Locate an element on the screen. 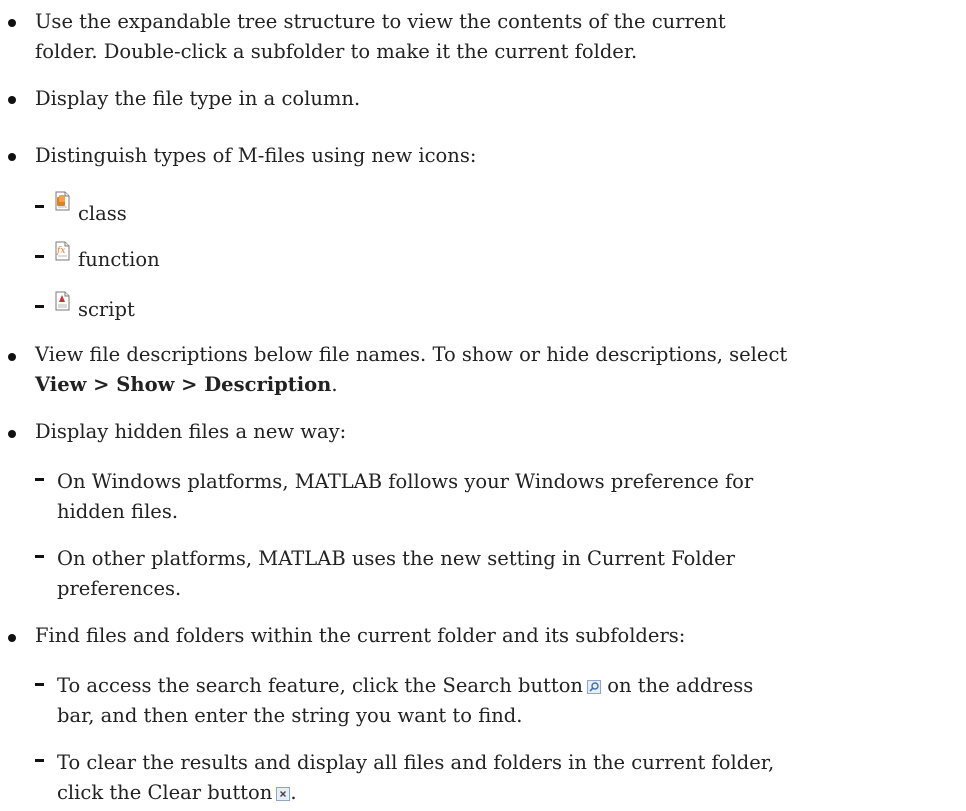 This screenshot has height=811, width=966. find-clear-line-2: click the Clear button . is located at coordinates (177, 793).